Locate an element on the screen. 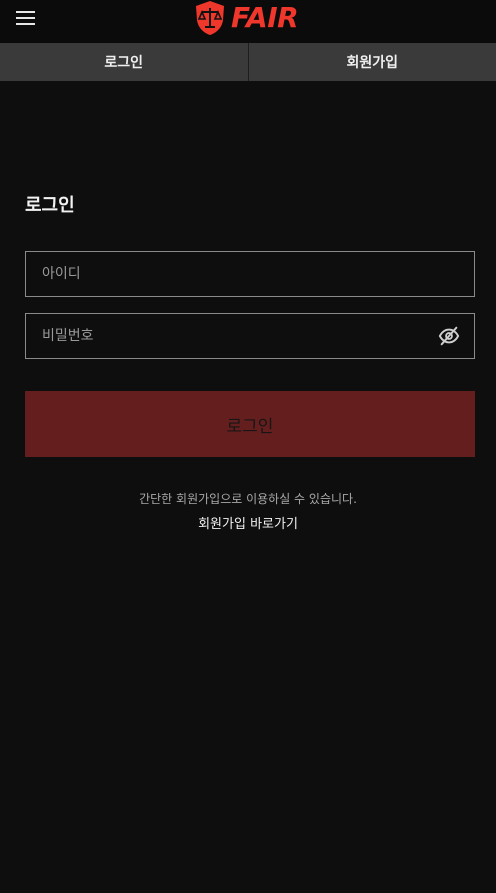  password-field is located at coordinates (250, 336).